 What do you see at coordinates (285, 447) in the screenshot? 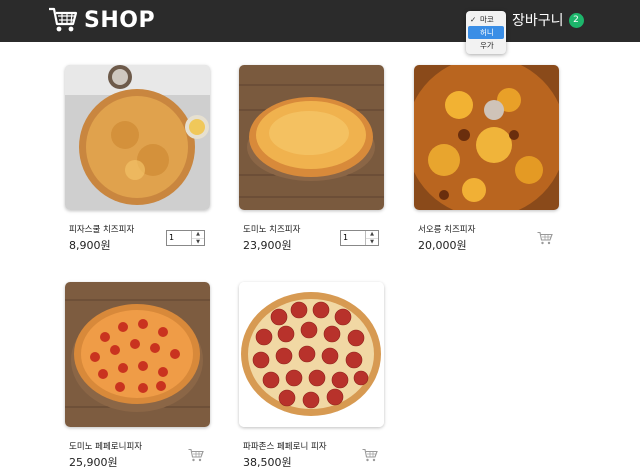
I see `product-name: 파파존스 페페로니 피자` at bounding box center [285, 447].